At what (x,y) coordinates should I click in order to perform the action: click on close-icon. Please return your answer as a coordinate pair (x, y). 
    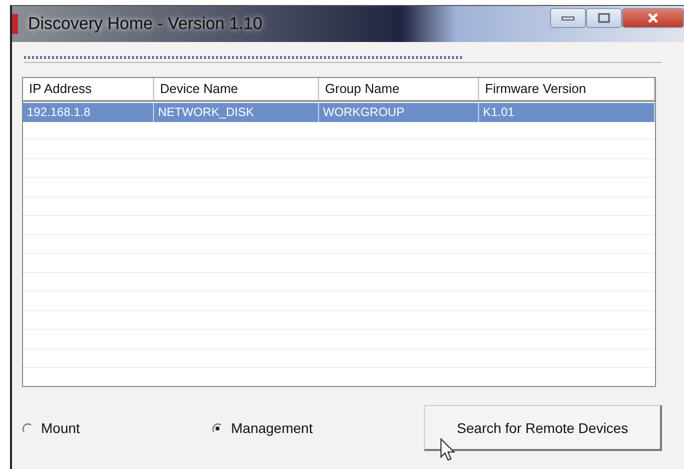
    Looking at the image, I should click on (653, 18).